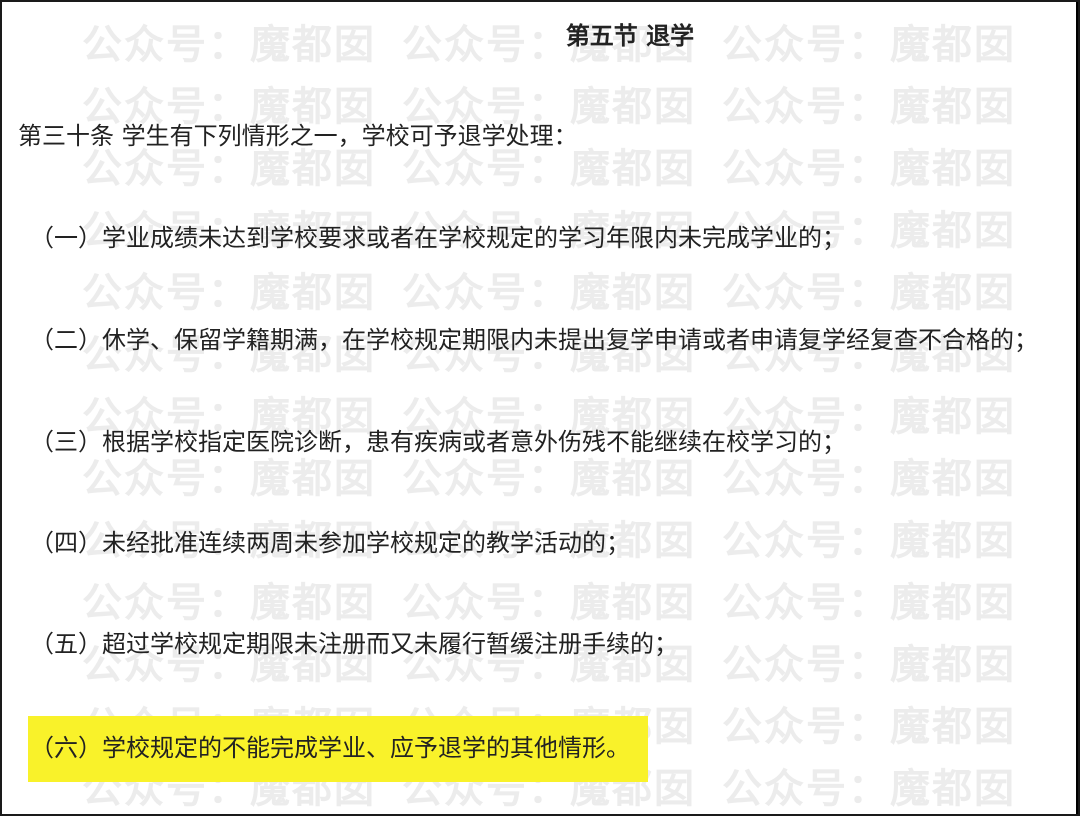 The height and width of the screenshot is (816, 1080). What do you see at coordinates (540, 33) in the screenshot?
I see `section-title: 第五节 退学` at bounding box center [540, 33].